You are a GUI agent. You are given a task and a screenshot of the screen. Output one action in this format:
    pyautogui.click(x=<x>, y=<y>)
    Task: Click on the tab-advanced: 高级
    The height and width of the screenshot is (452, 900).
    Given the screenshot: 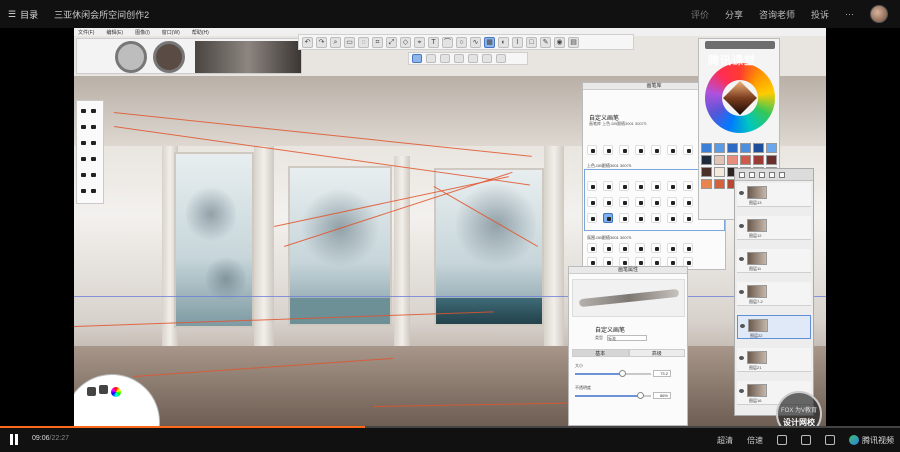 What is the action you would take?
    pyautogui.click(x=656, y=353)
    